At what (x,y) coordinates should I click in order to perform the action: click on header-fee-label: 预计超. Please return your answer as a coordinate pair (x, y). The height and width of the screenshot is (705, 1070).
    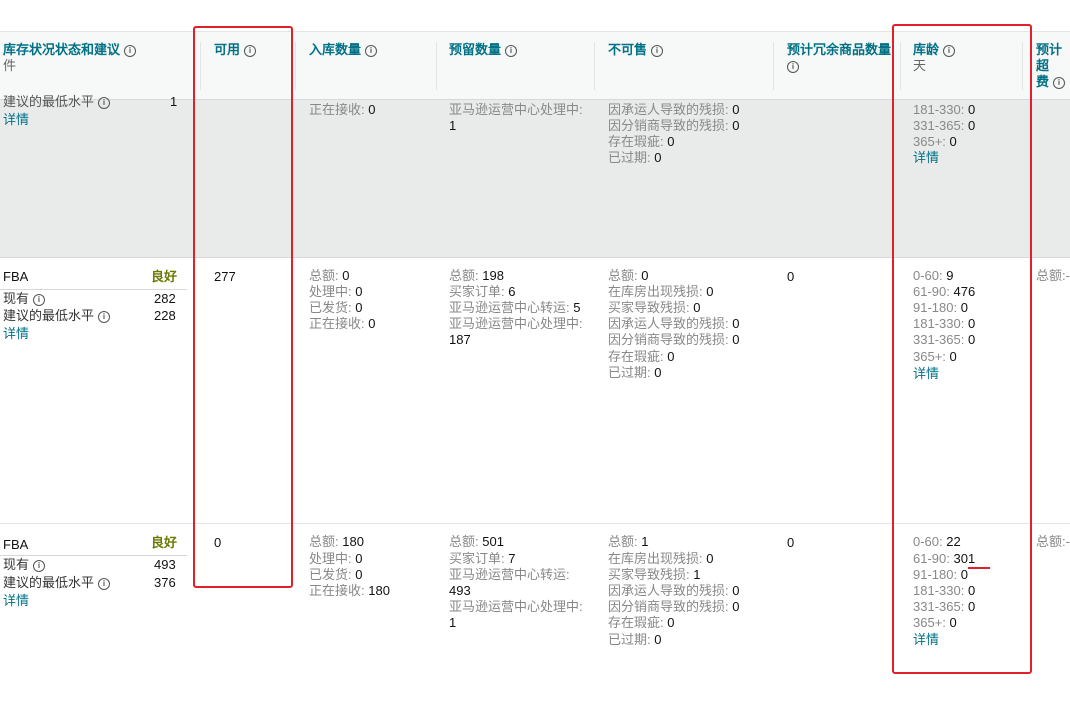
    Looking at the image, I should click on (1049, 57).